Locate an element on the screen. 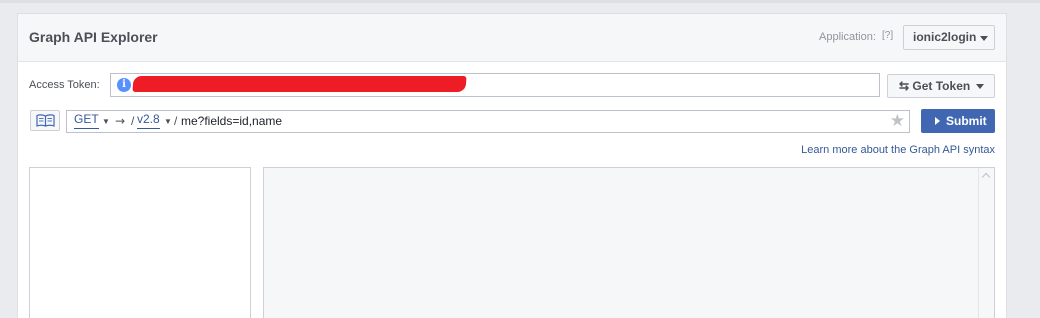  info-icon: i is located at coordinates (124, 85).